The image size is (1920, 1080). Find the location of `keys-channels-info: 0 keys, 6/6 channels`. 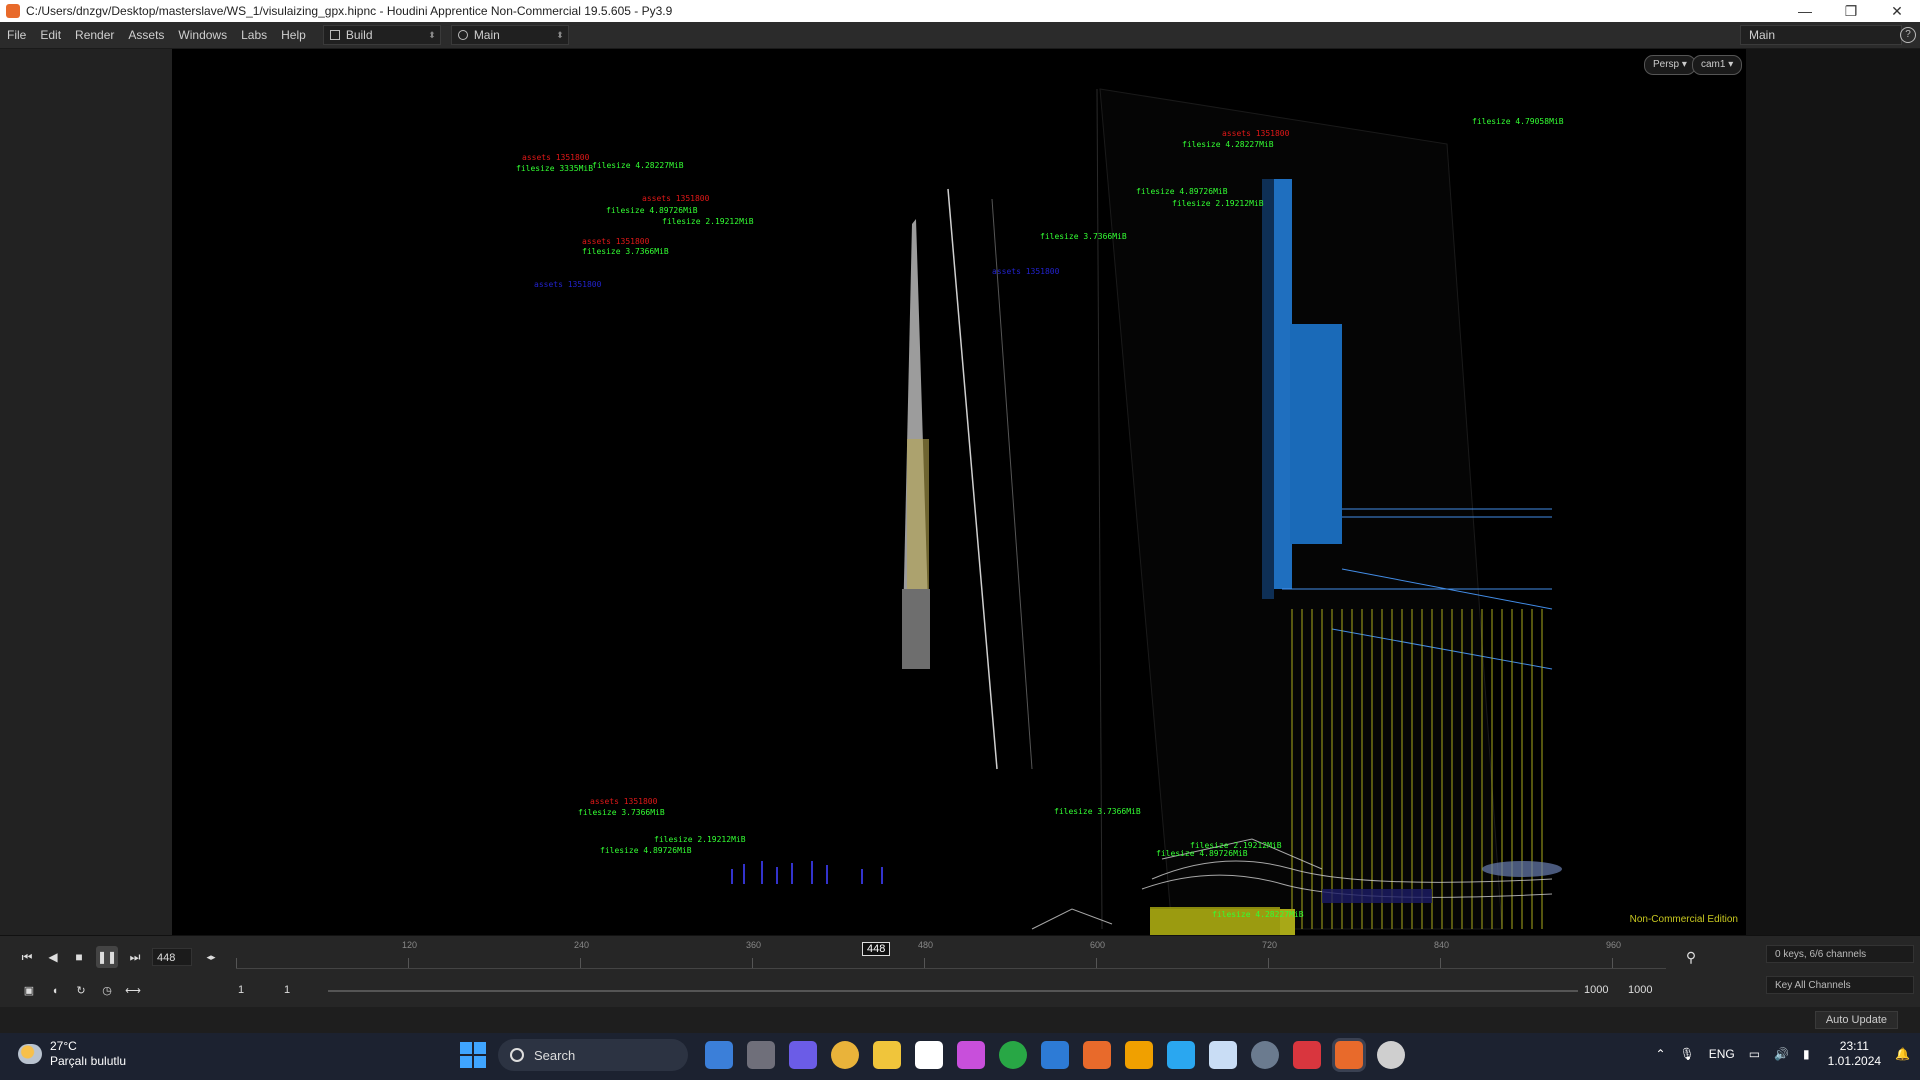

keys-channels-info: 0 keys, 6/6 channels is located at coordinates (1840, 954).